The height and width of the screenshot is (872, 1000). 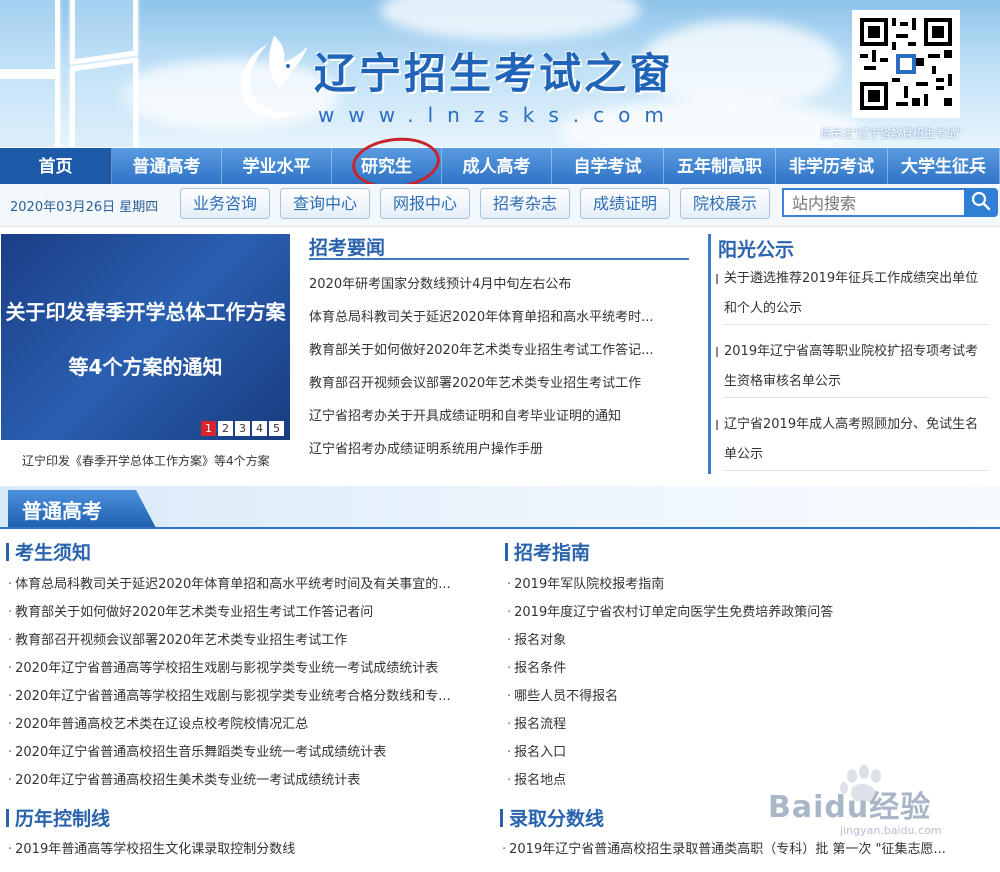 I want to click on qr-caption: 请关注"辽宁省教育招生考试", so click(x=891, y=133).